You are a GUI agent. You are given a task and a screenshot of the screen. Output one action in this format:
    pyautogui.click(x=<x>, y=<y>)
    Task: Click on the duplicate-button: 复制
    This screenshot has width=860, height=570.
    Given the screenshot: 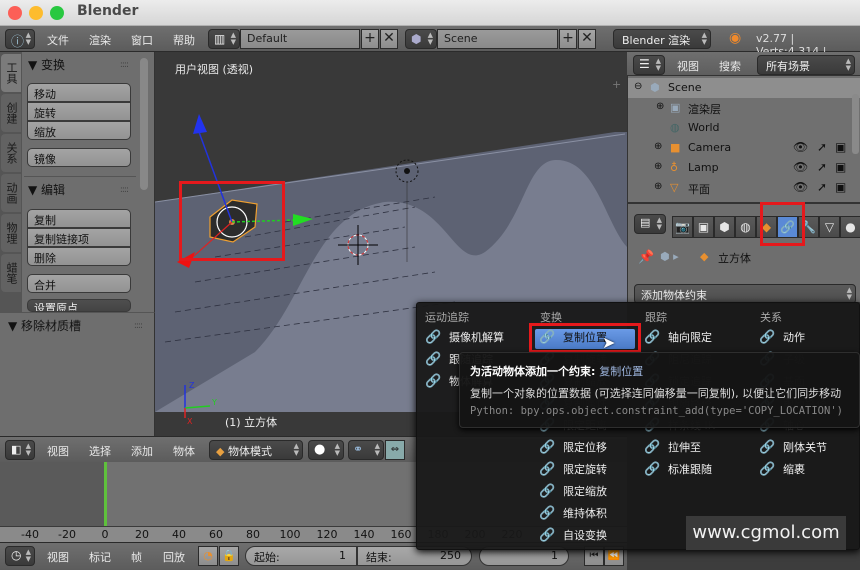 What is the action you would take?
    pyautogui.click(x=79, y=218)
    